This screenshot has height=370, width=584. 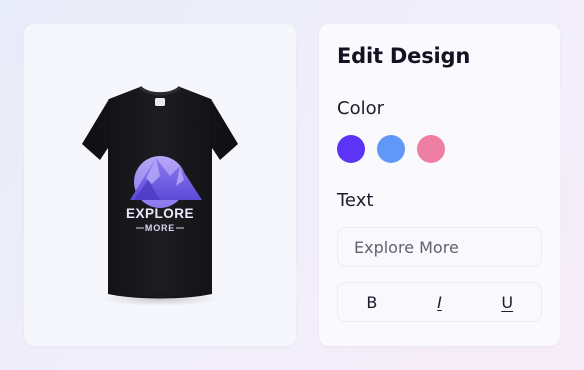 I want to click on underline-button: U, so click(x=507, y=302).